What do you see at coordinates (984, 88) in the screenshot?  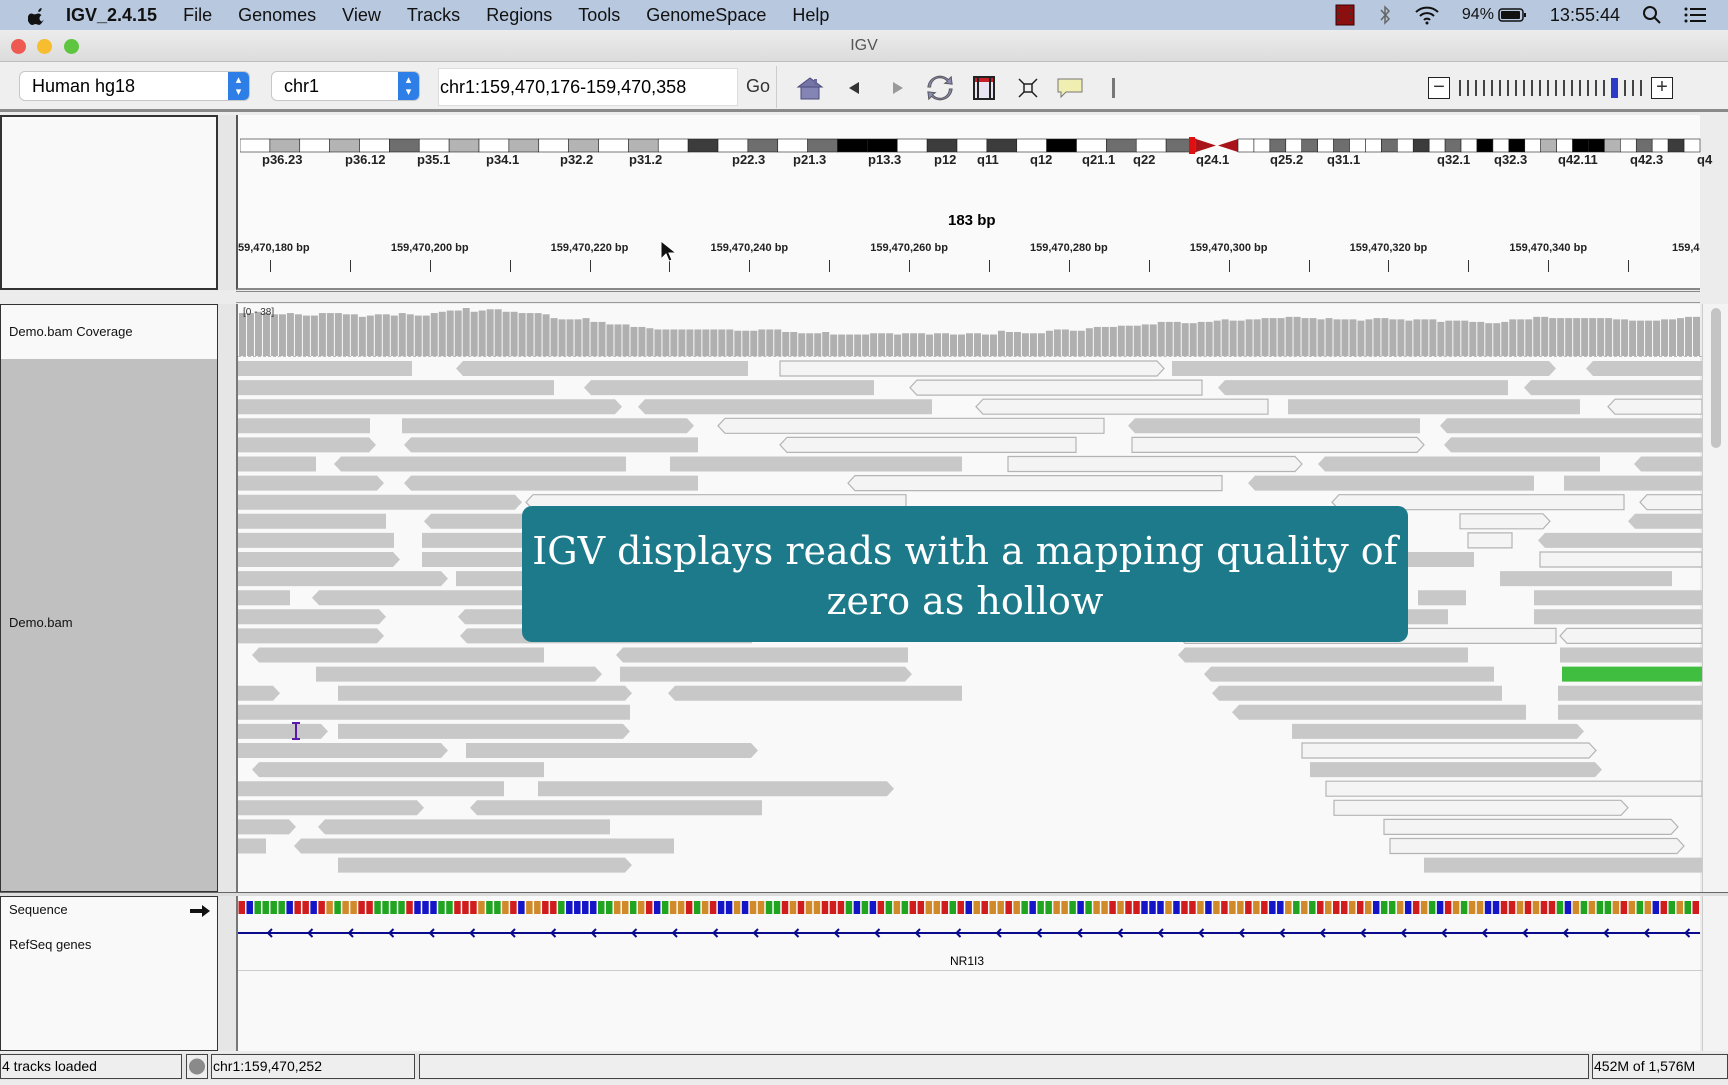 I see `region-of-interest-button` at bounding box center [984, 88].